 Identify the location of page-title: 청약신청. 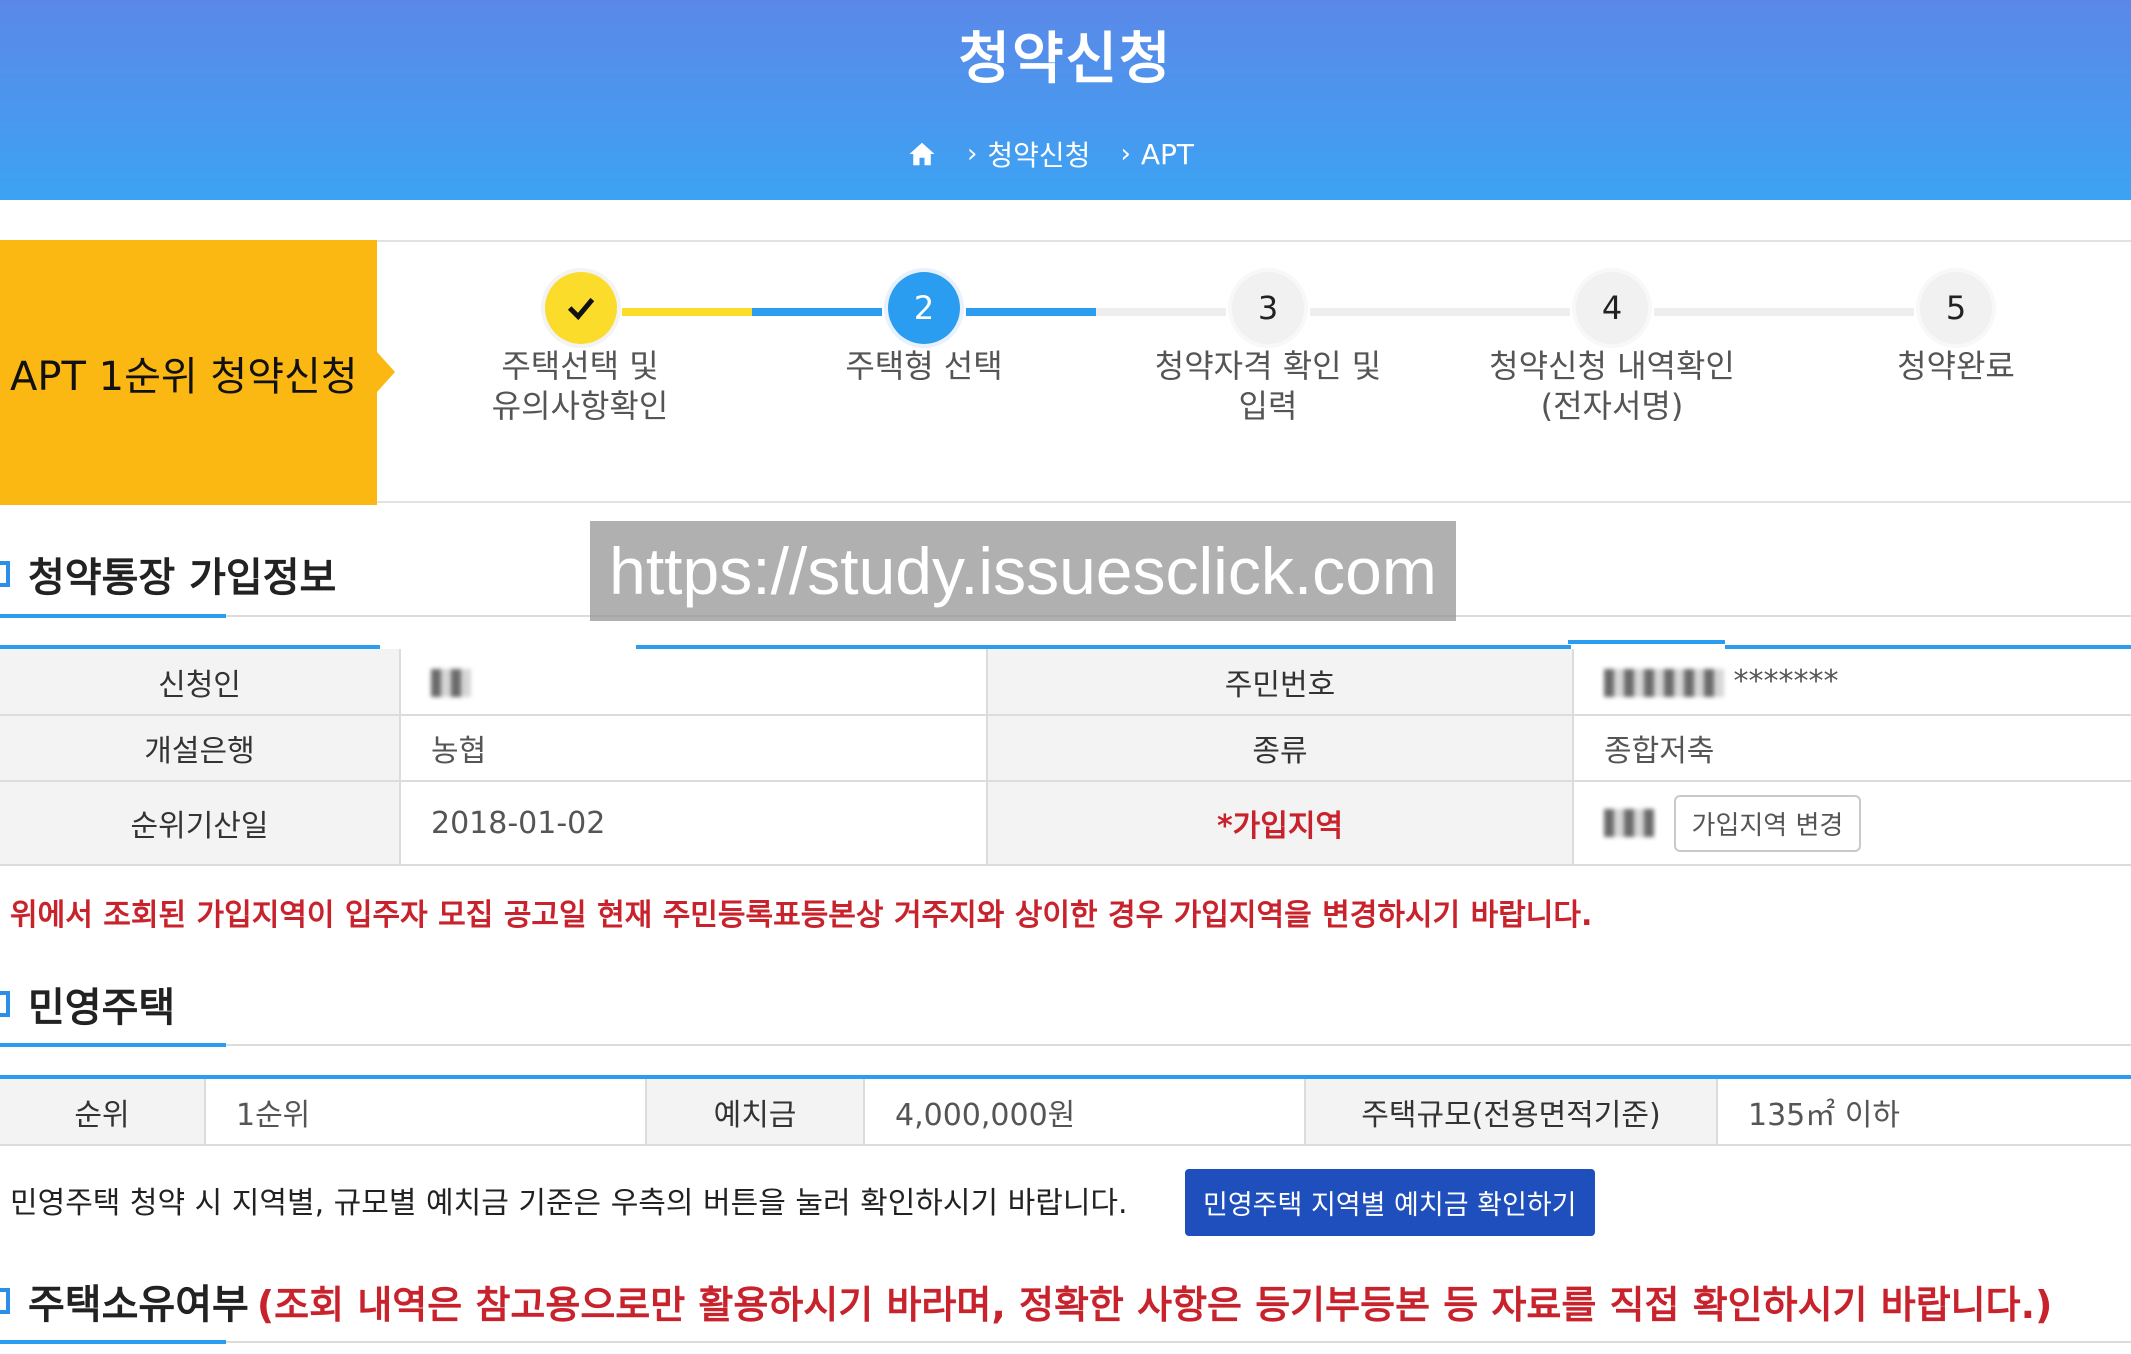
(1065, 59).